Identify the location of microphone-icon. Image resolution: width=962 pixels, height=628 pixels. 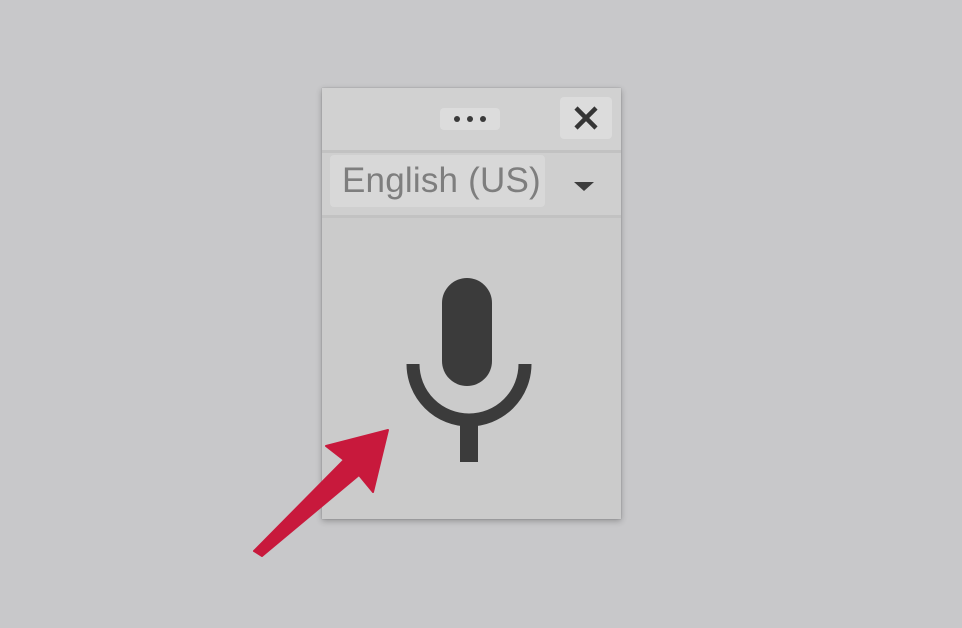
(469, 370).